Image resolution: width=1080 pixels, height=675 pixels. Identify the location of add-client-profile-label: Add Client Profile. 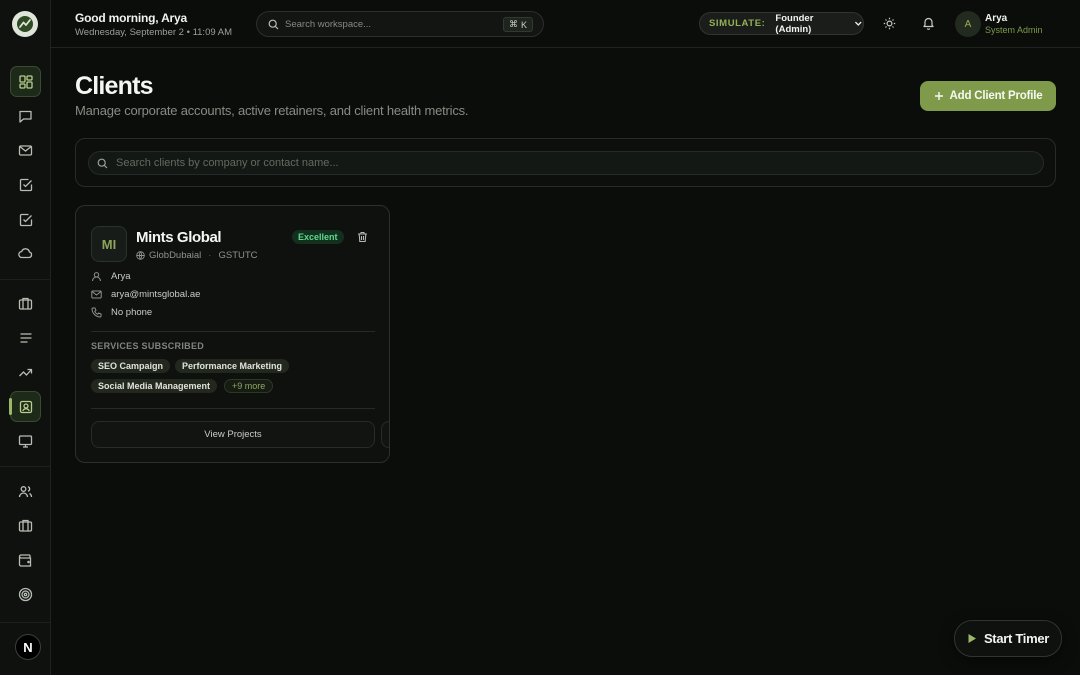
(996, 96).